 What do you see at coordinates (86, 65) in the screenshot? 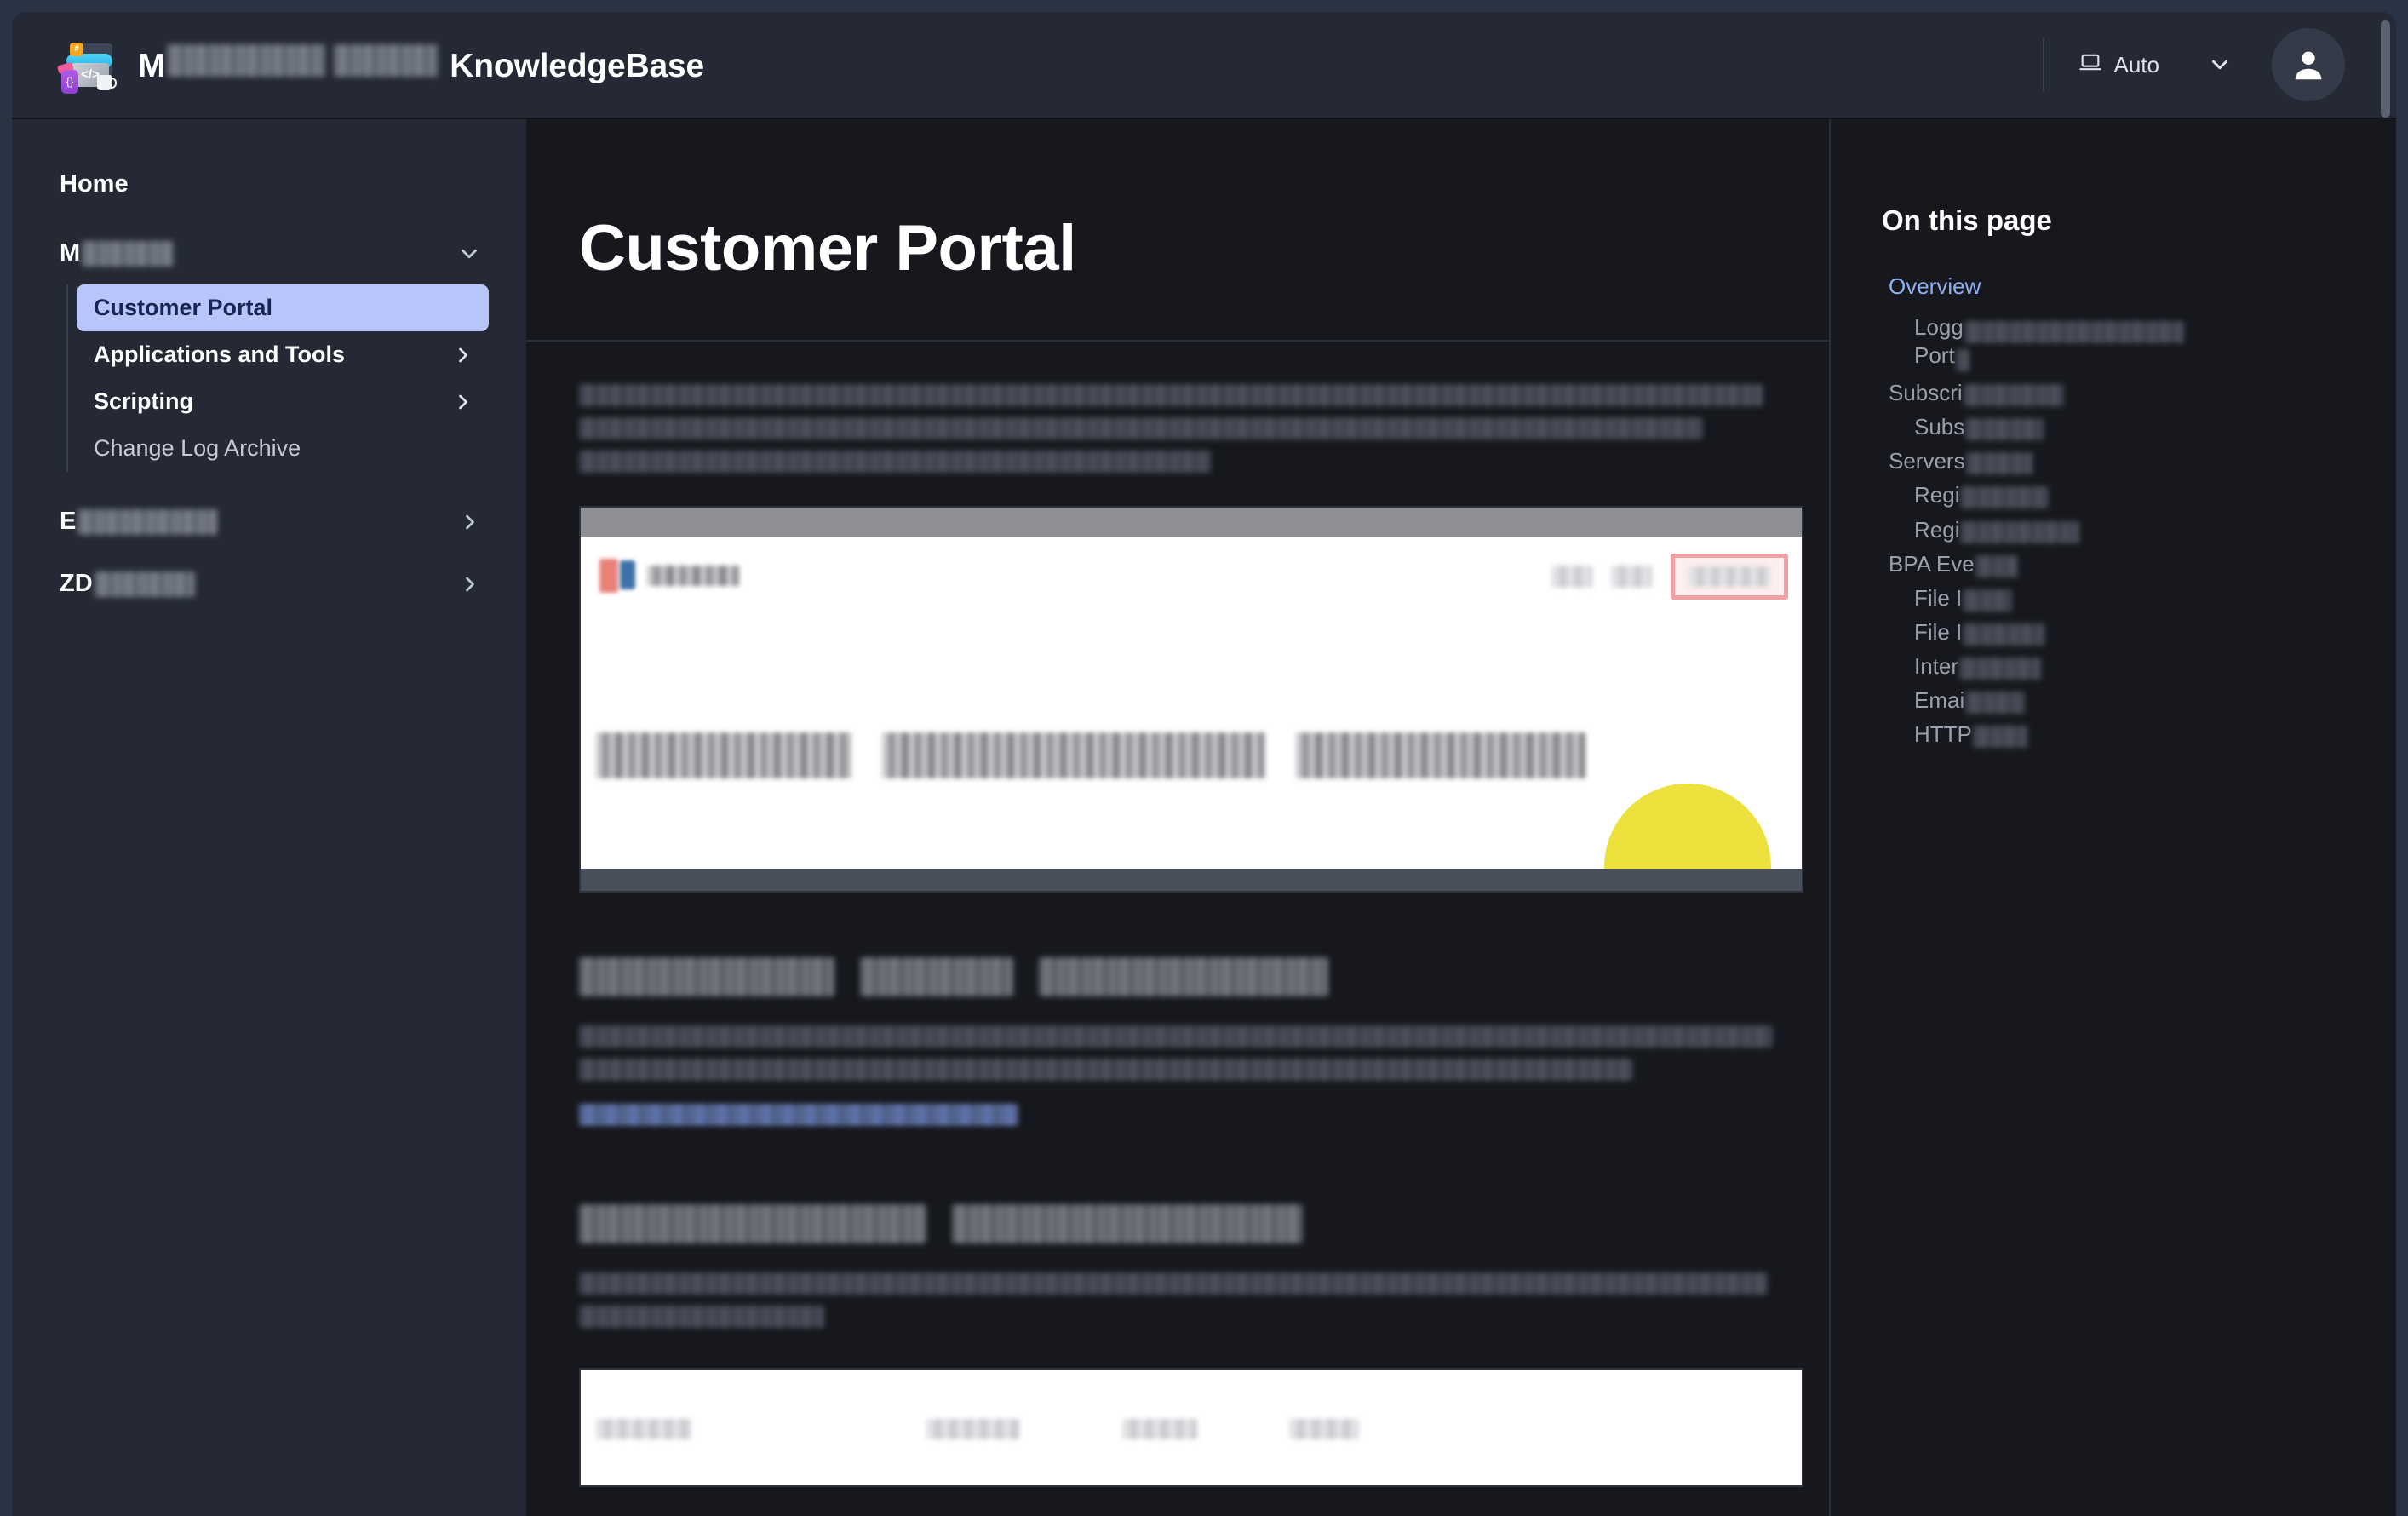
I see `knowledge-base-code-logo-icon: # </> {}` at bounding box center [86, 65].